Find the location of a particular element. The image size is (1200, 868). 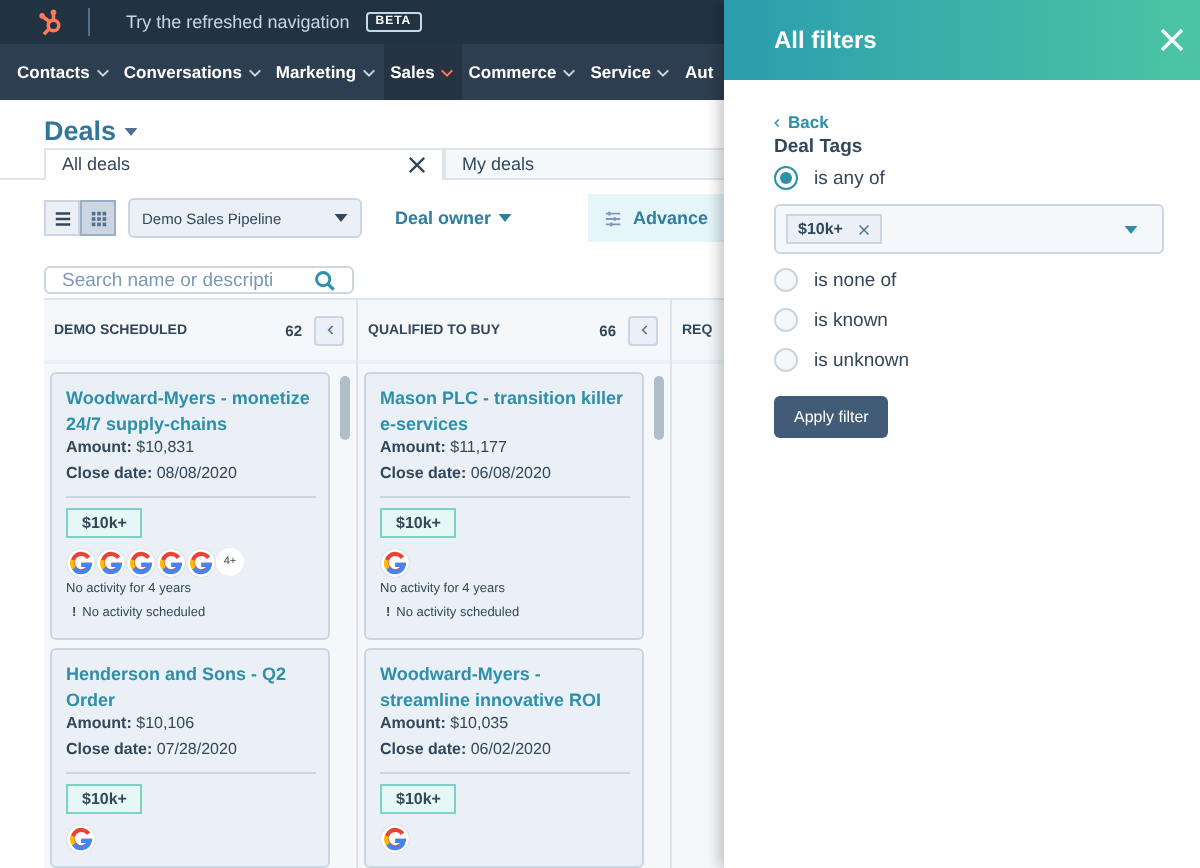

deal-close-date: Close date: 08/08/2020 is located at coordinates (152, 473).